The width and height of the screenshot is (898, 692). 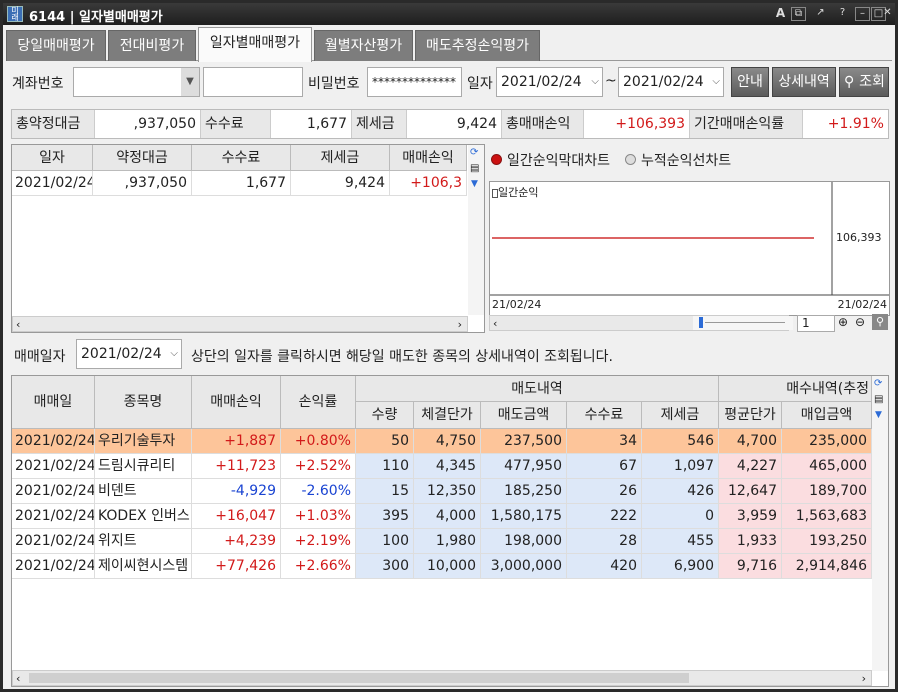 I want to click on detail-cell-avg-price: 1,933, so click(x=750, y=541).